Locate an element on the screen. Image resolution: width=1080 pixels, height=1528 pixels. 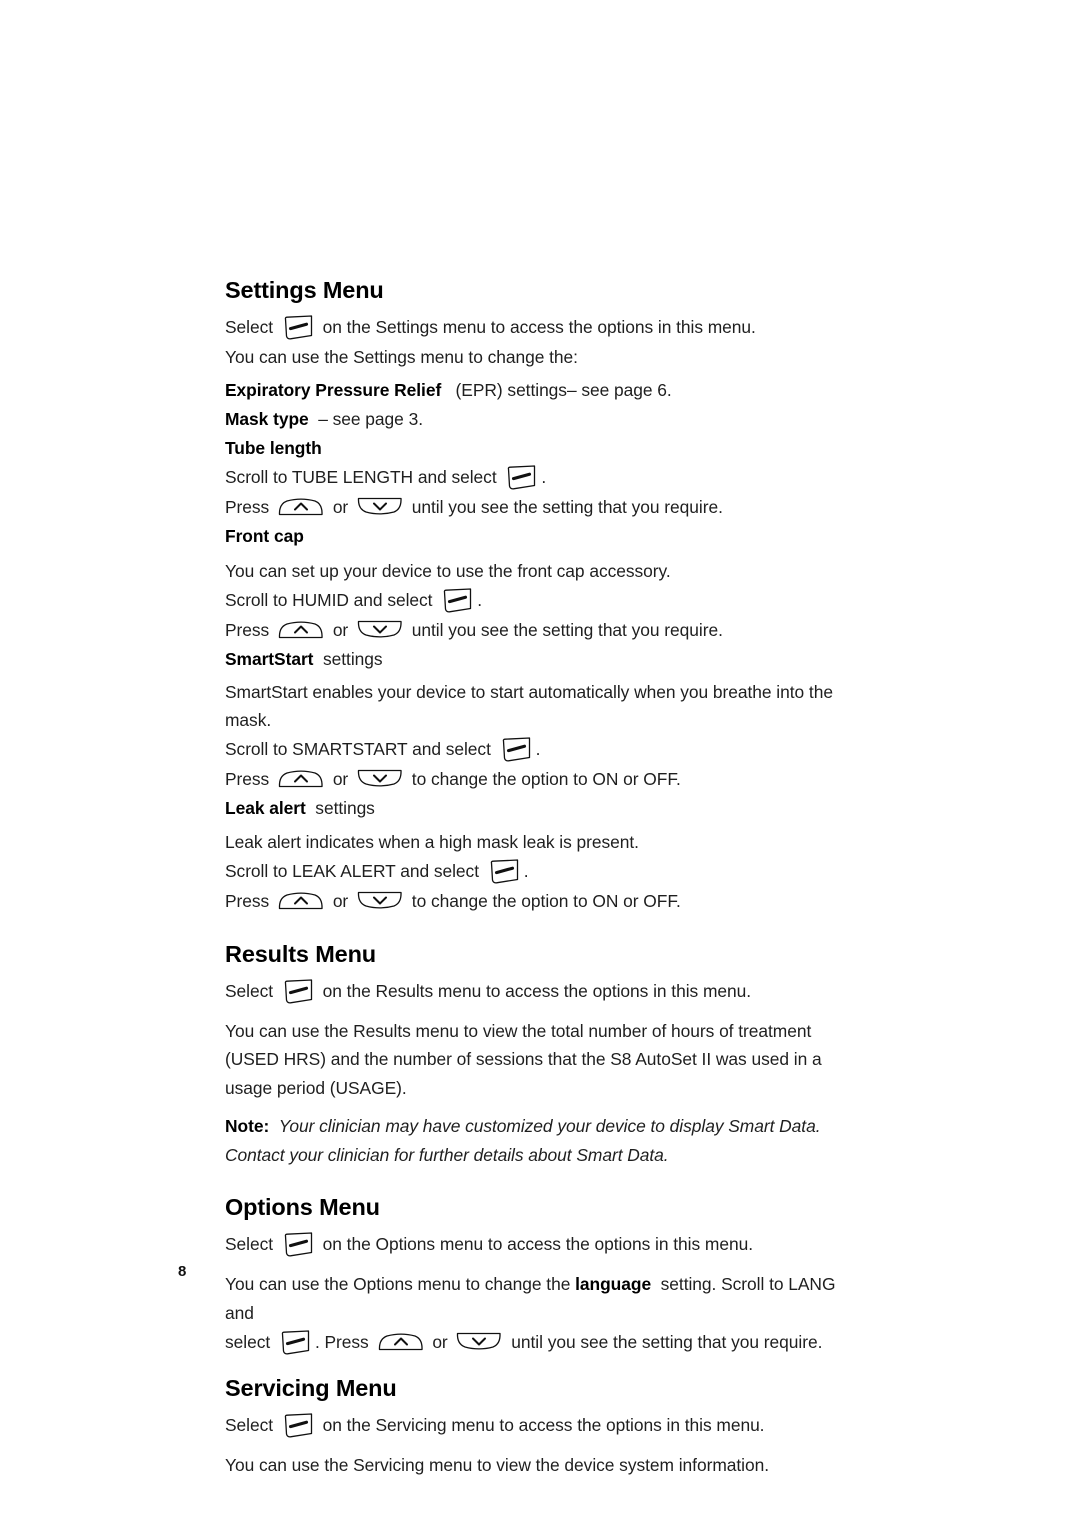
servicing-select-prefix: Select is located at coordinates (249, 1424).